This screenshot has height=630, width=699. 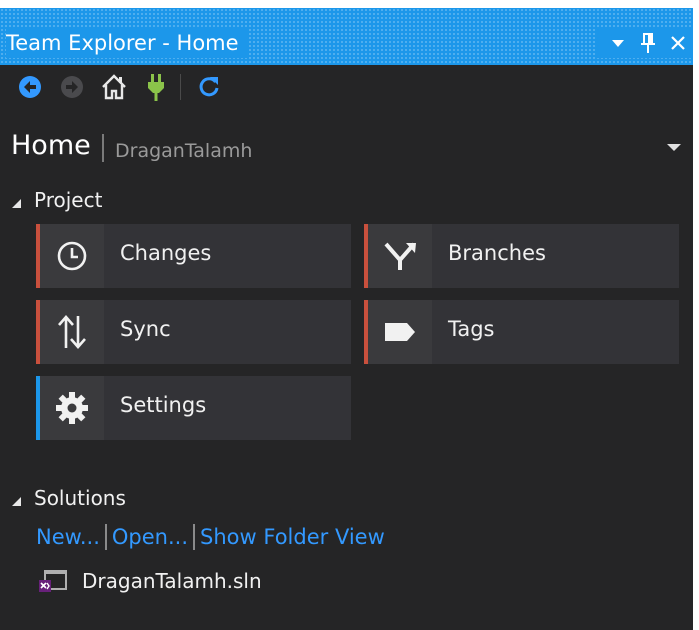 I want to click on solutions-links: New... Open... Show Folder View, so click(x=210, y=537).